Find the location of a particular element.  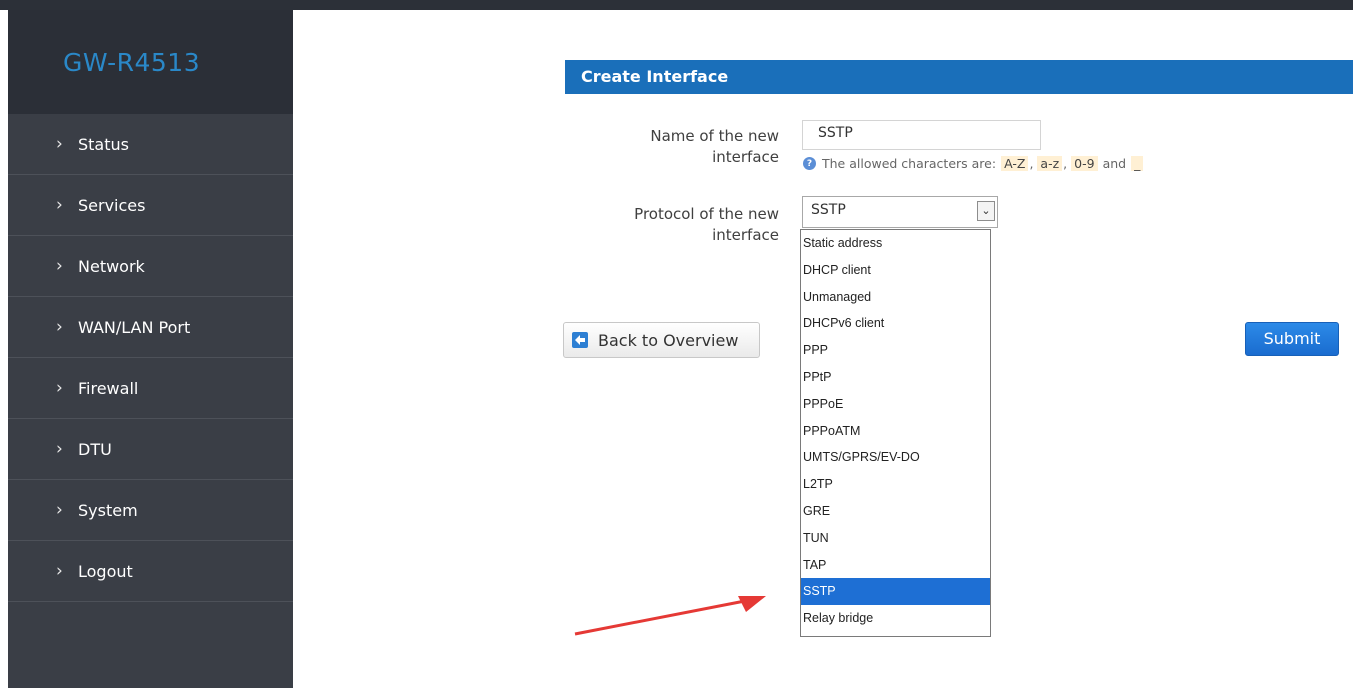

sidebar-item-label: System is located at coordinates (108, 510).